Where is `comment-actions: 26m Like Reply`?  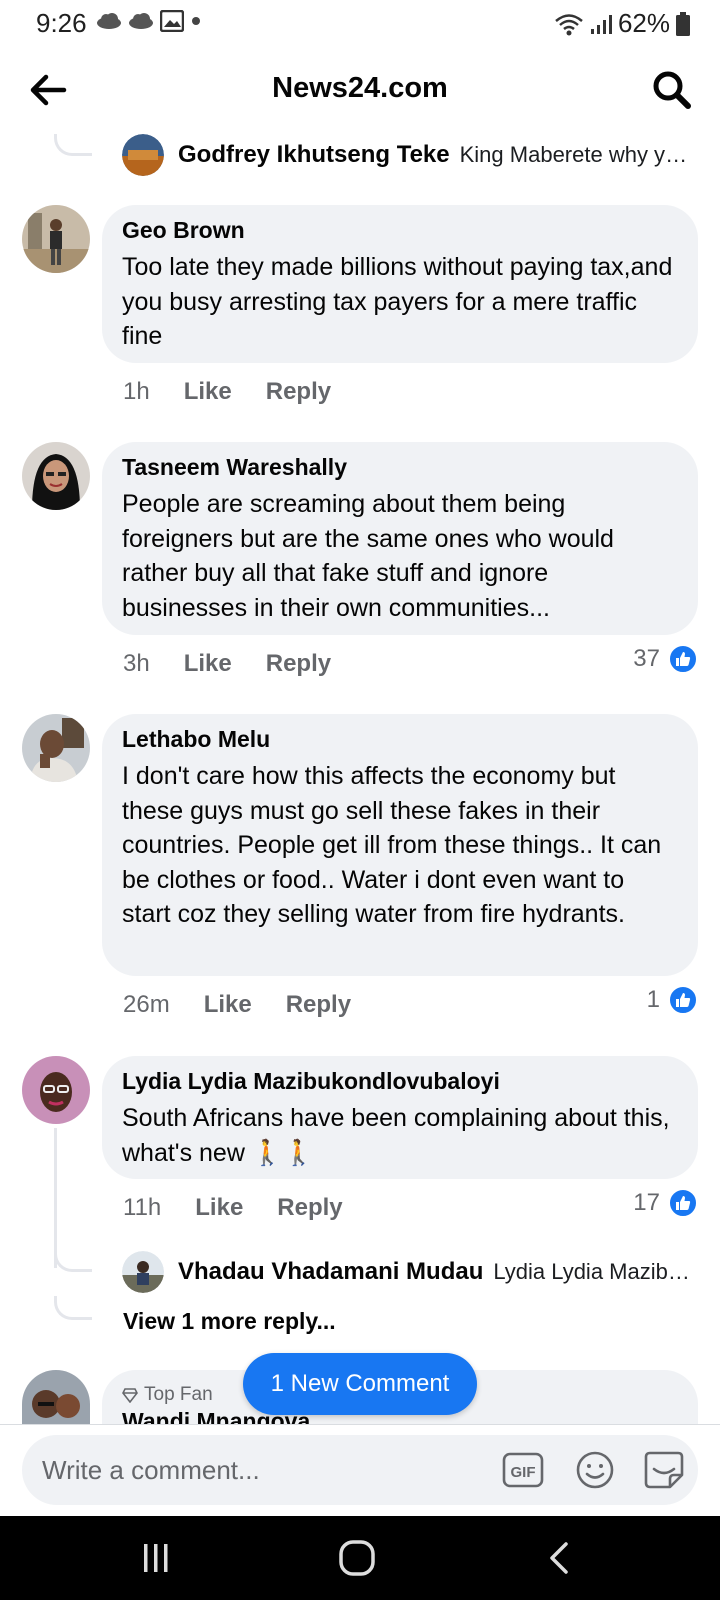 comment-actions: 26m Like Reply is located at coordinates (237, 1005).